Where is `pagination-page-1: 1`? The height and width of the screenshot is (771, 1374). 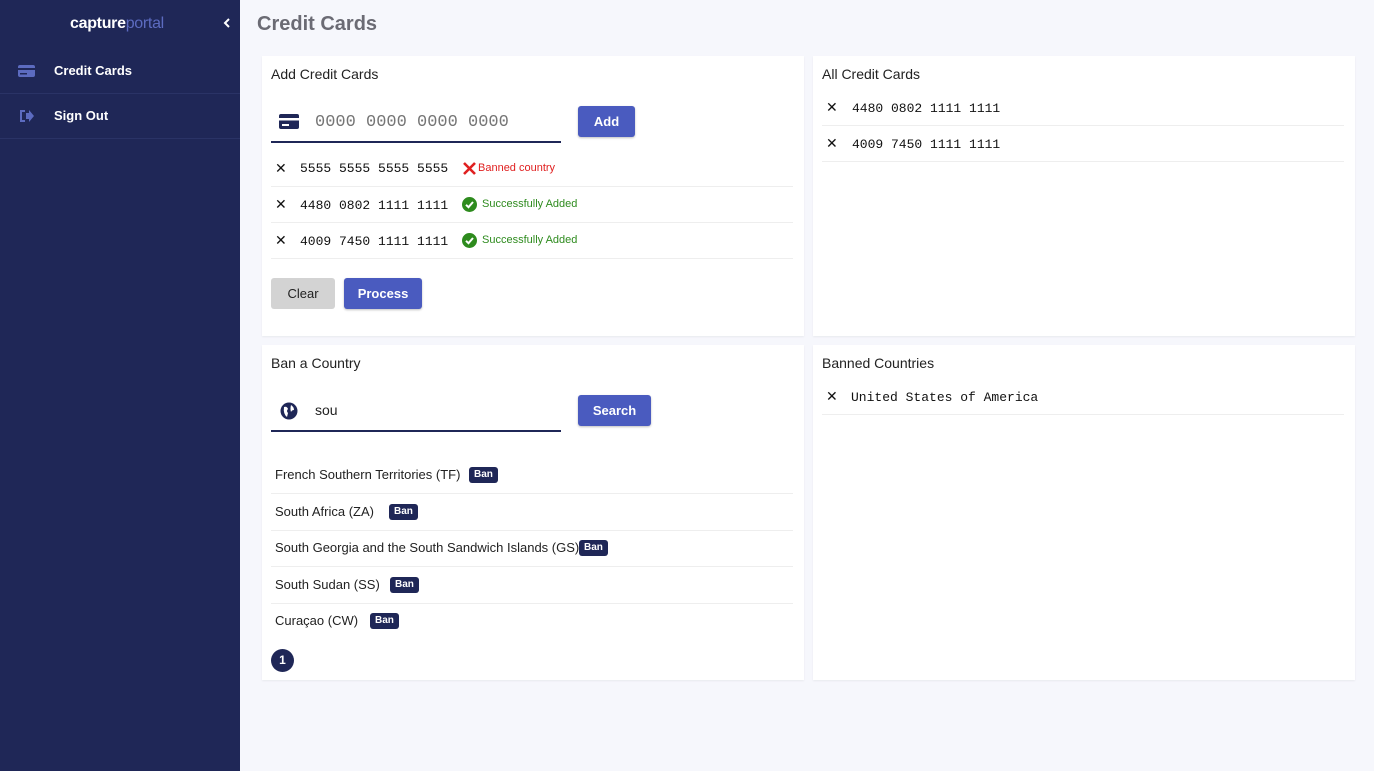
pagination-page-1: 1 is located at coordinates (282, 660).